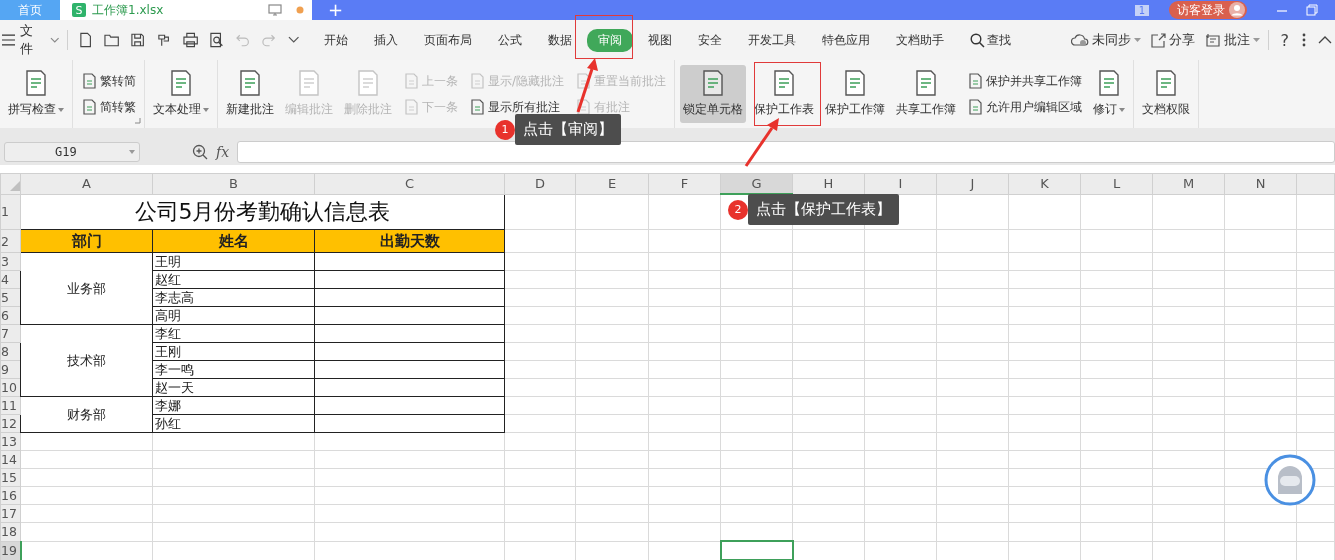 This screenshot has height=560, width=1335. What do you see at coordinates (233, 369) in the screenshot?
I see `table-cell: 李一鸣` at bounding box center [233, 369].